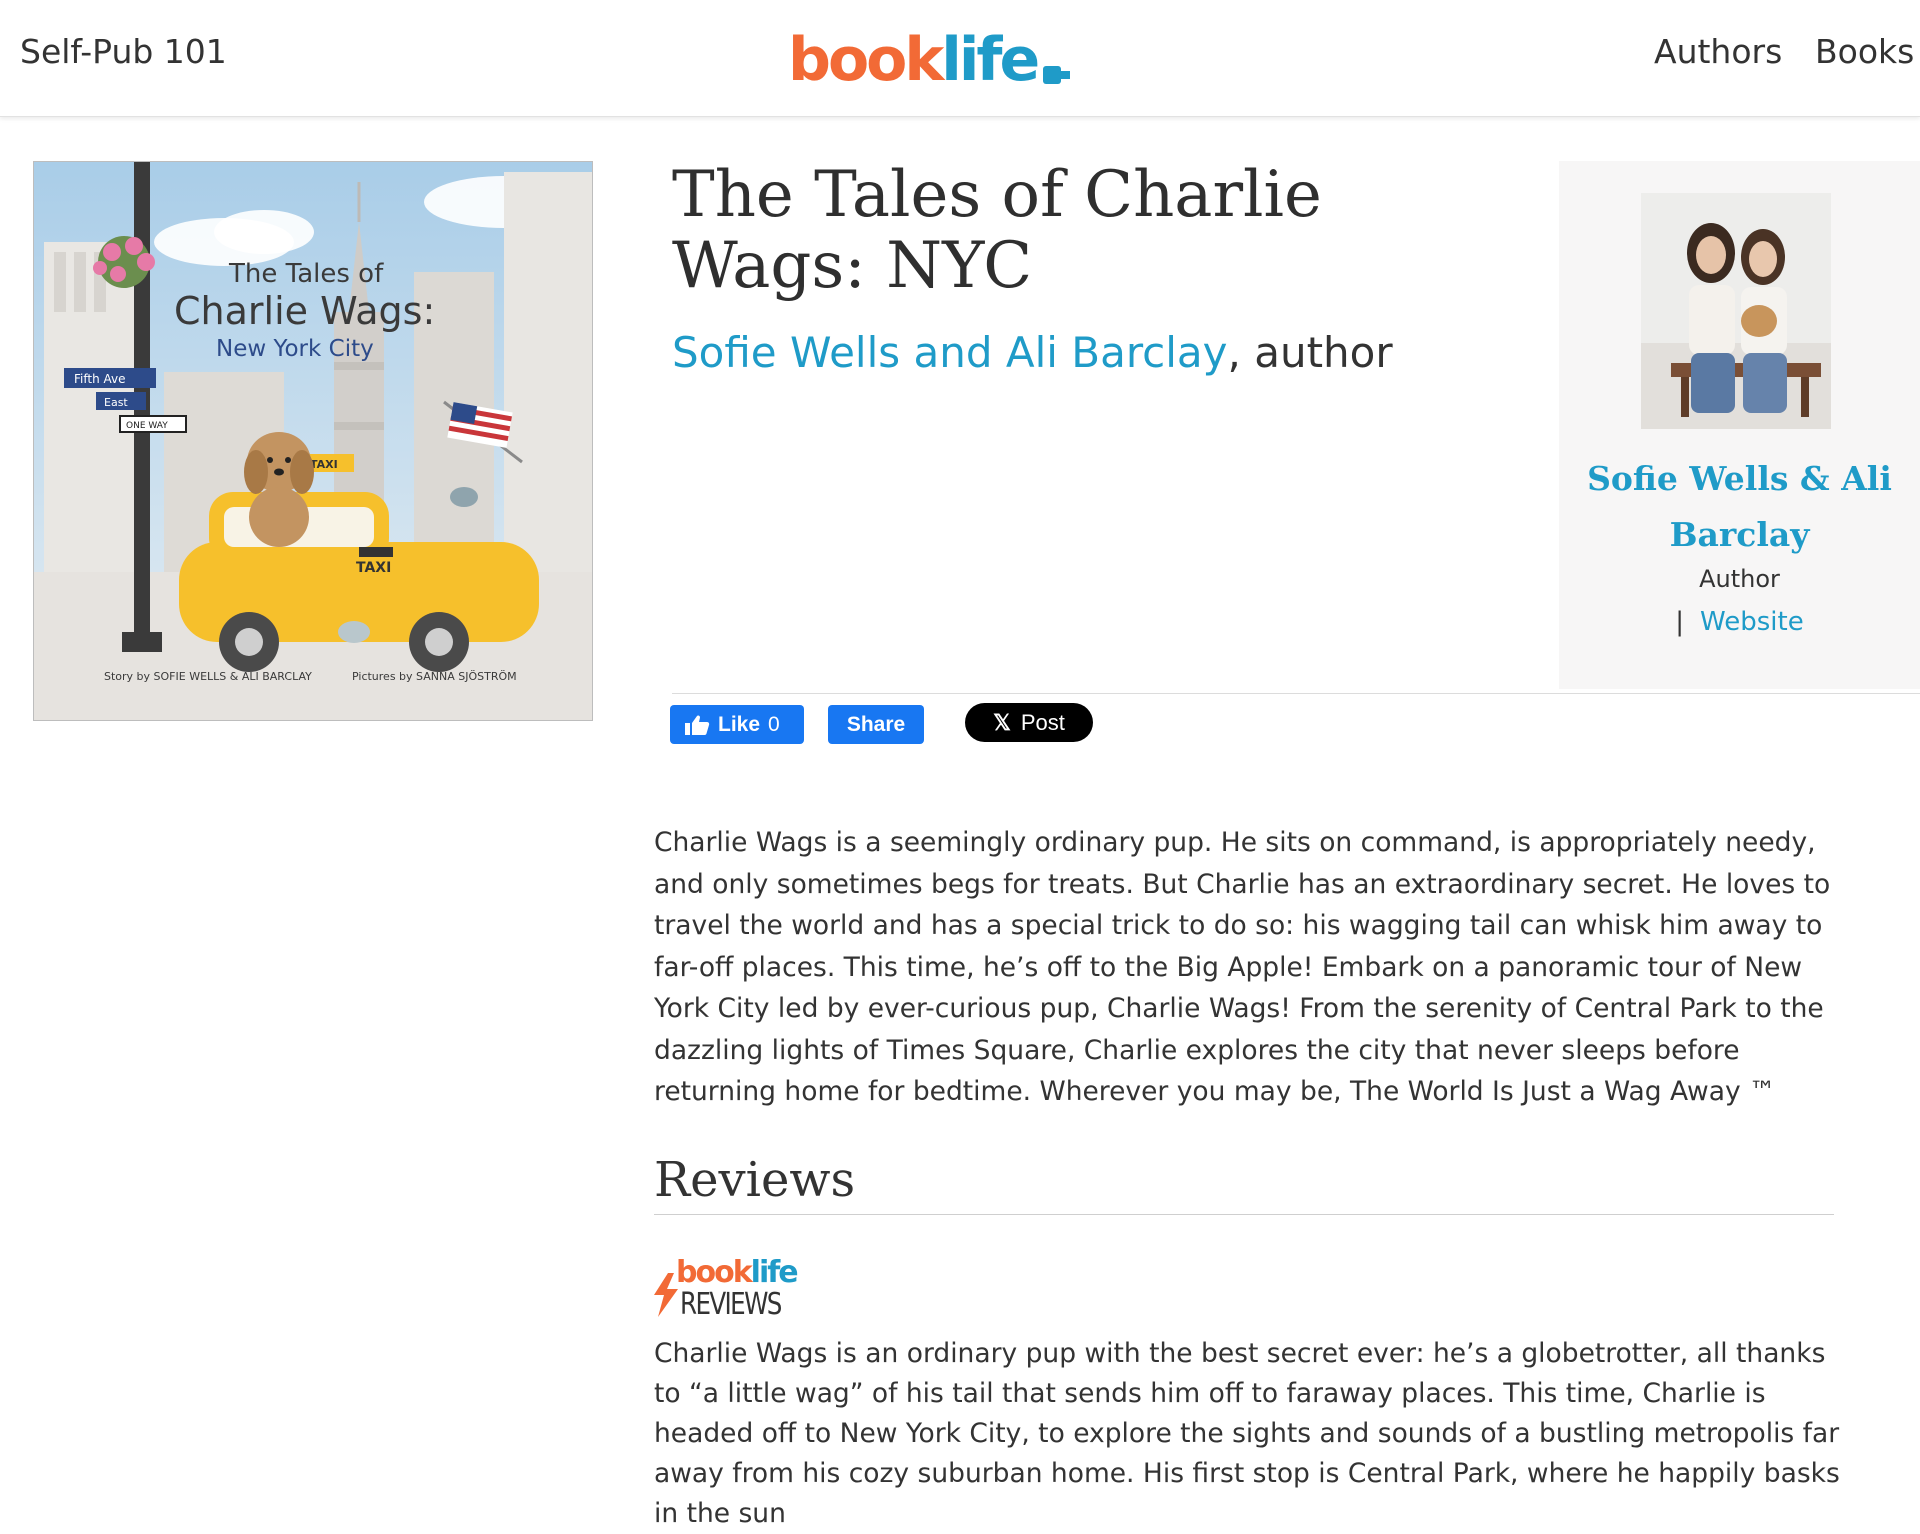 Image resolution: width=1920 pixels, height=1534 pixels. I want to click on book-byline: Sofie Wells and Ali Barclay, author, so click(1032, 352).